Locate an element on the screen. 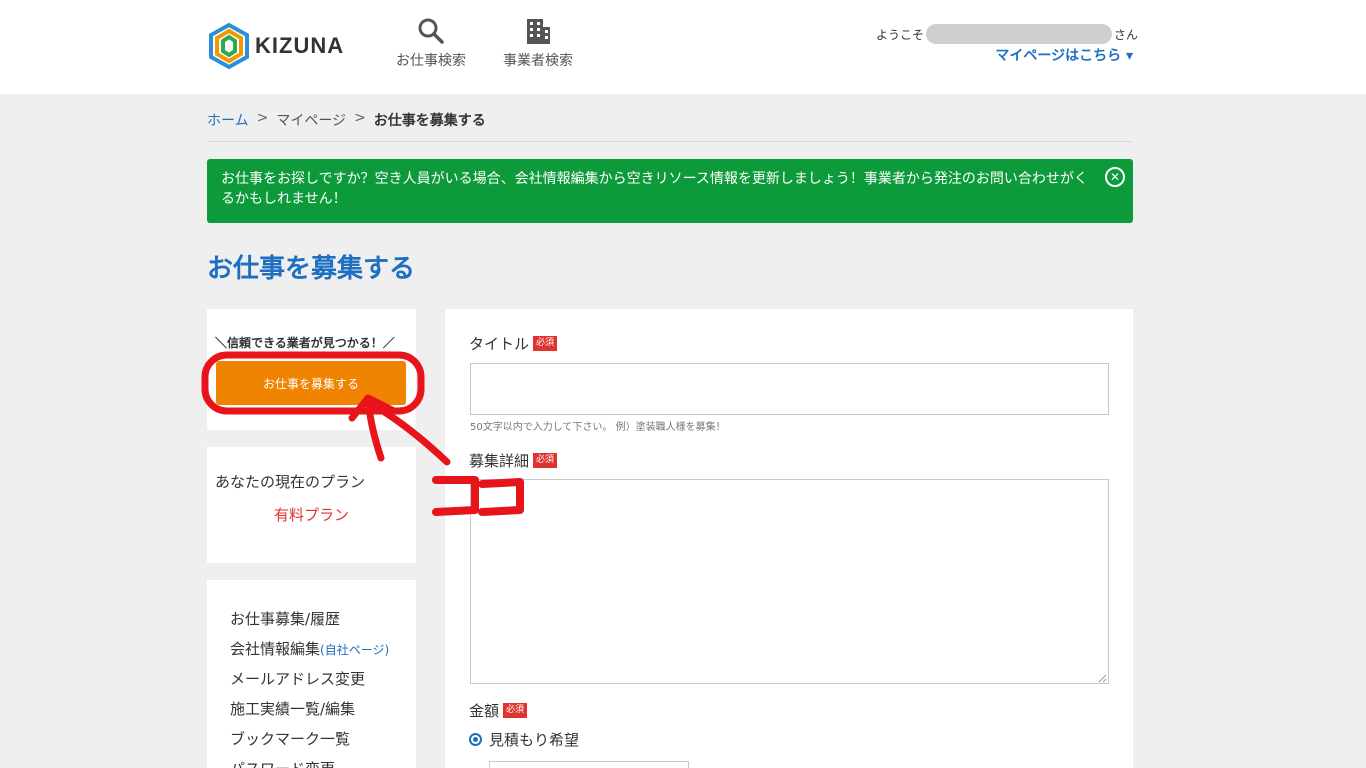 Image resolution: width=1366 pixels, height=768 pixels. title-field-label: タイトル 必須 is located at coordinates (513, 343).